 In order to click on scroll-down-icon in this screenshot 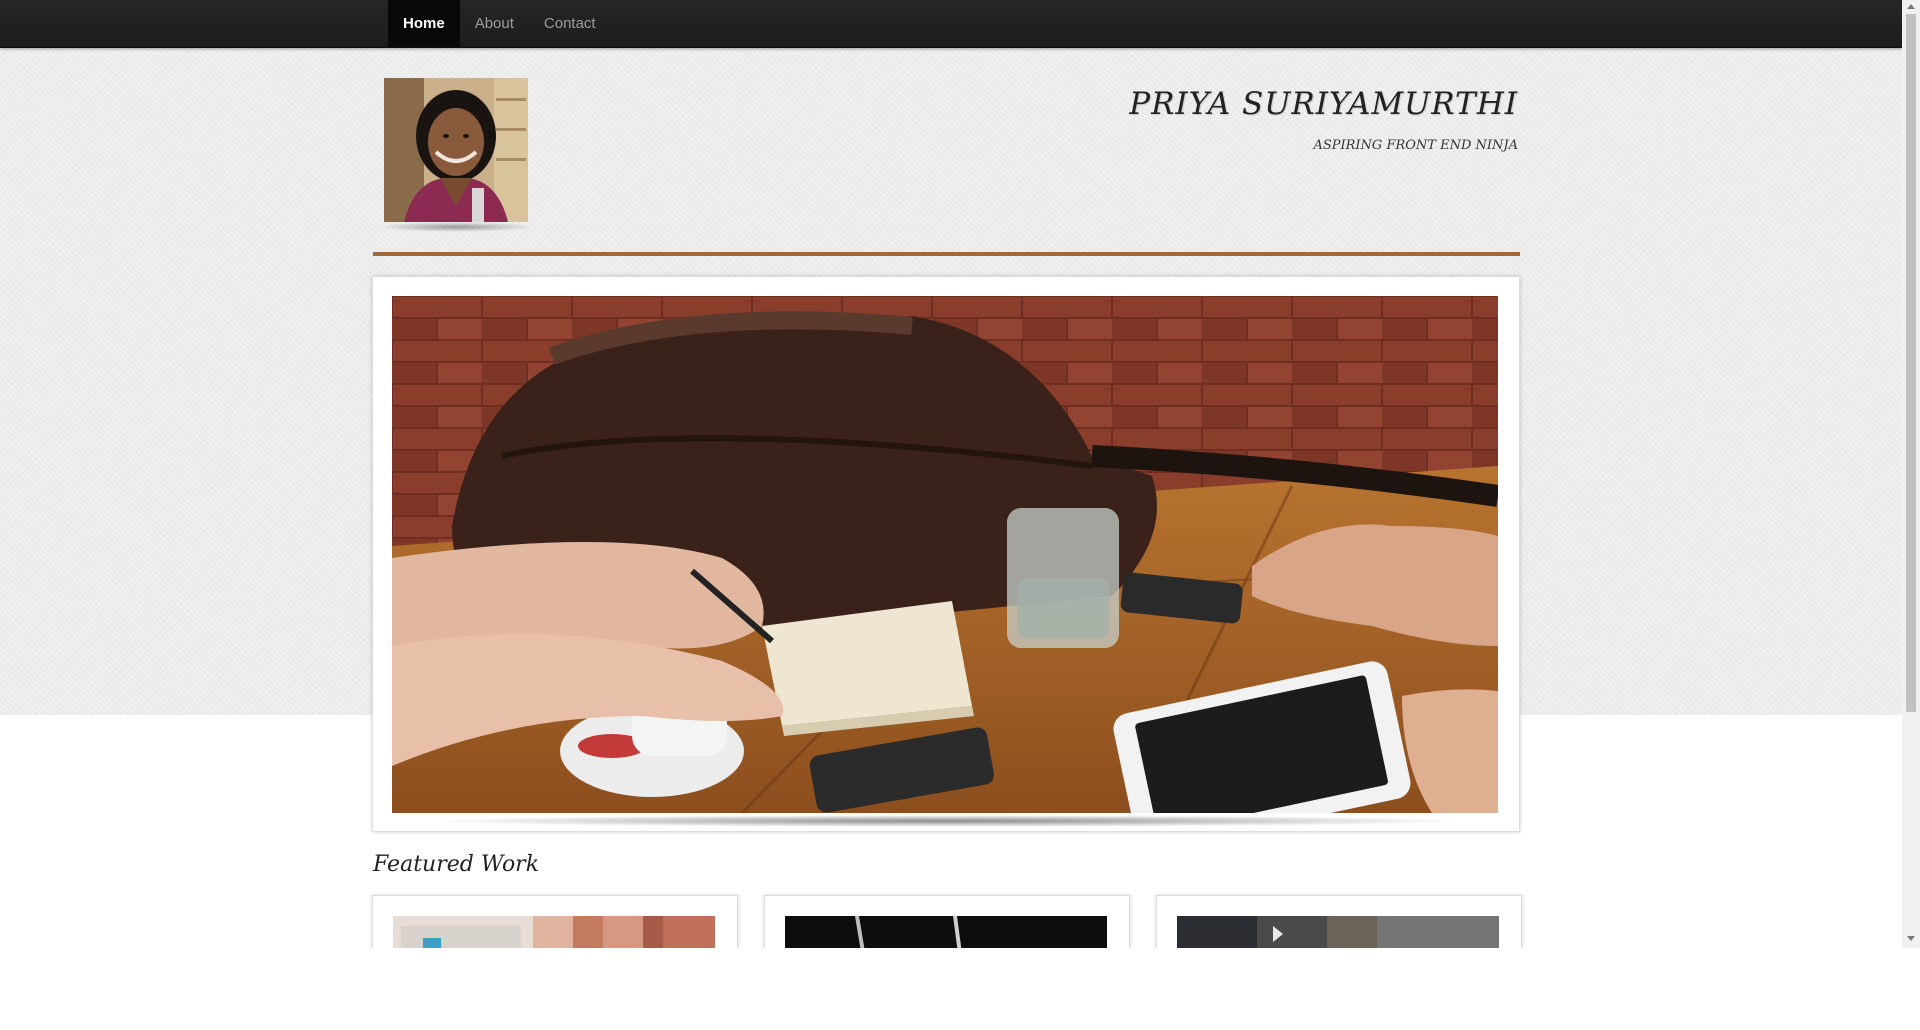, I will do `click(1911, 938)`.